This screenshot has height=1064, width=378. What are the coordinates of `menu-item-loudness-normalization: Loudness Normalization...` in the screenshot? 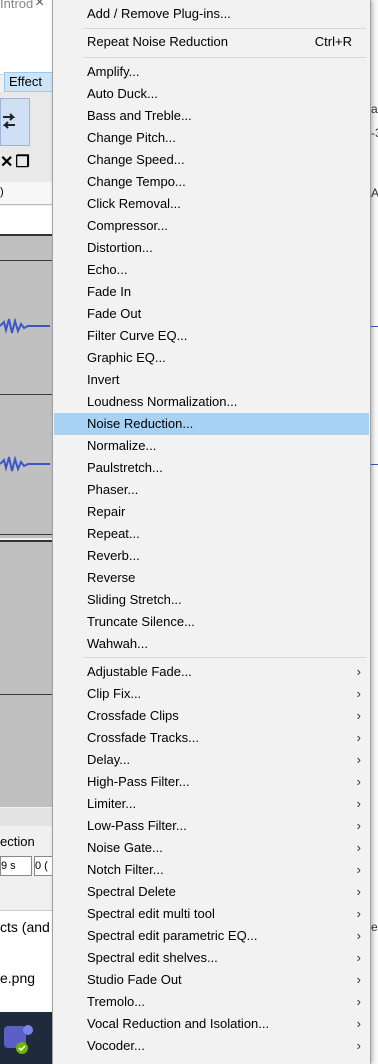 It's located at (211, 402).